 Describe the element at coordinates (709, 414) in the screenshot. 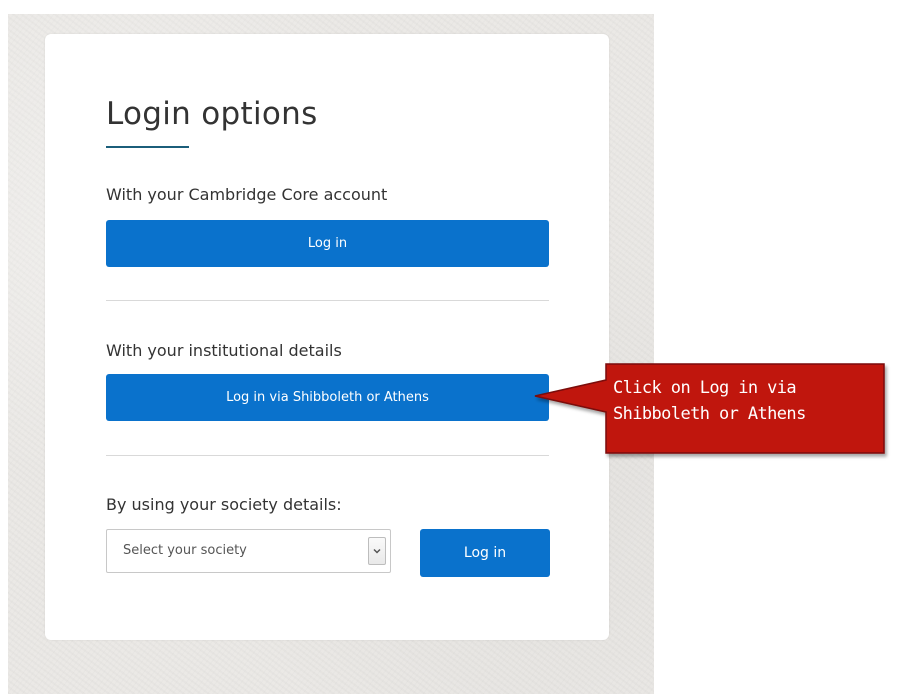

I see `annotation-line: Shibboleth or Athens` at that location.